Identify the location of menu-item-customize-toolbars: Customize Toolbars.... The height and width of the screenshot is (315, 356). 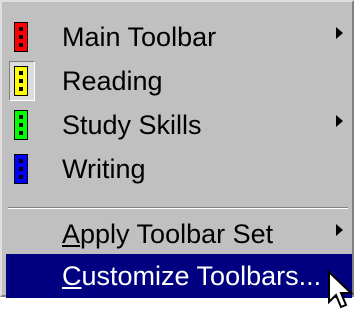
(179, 276).